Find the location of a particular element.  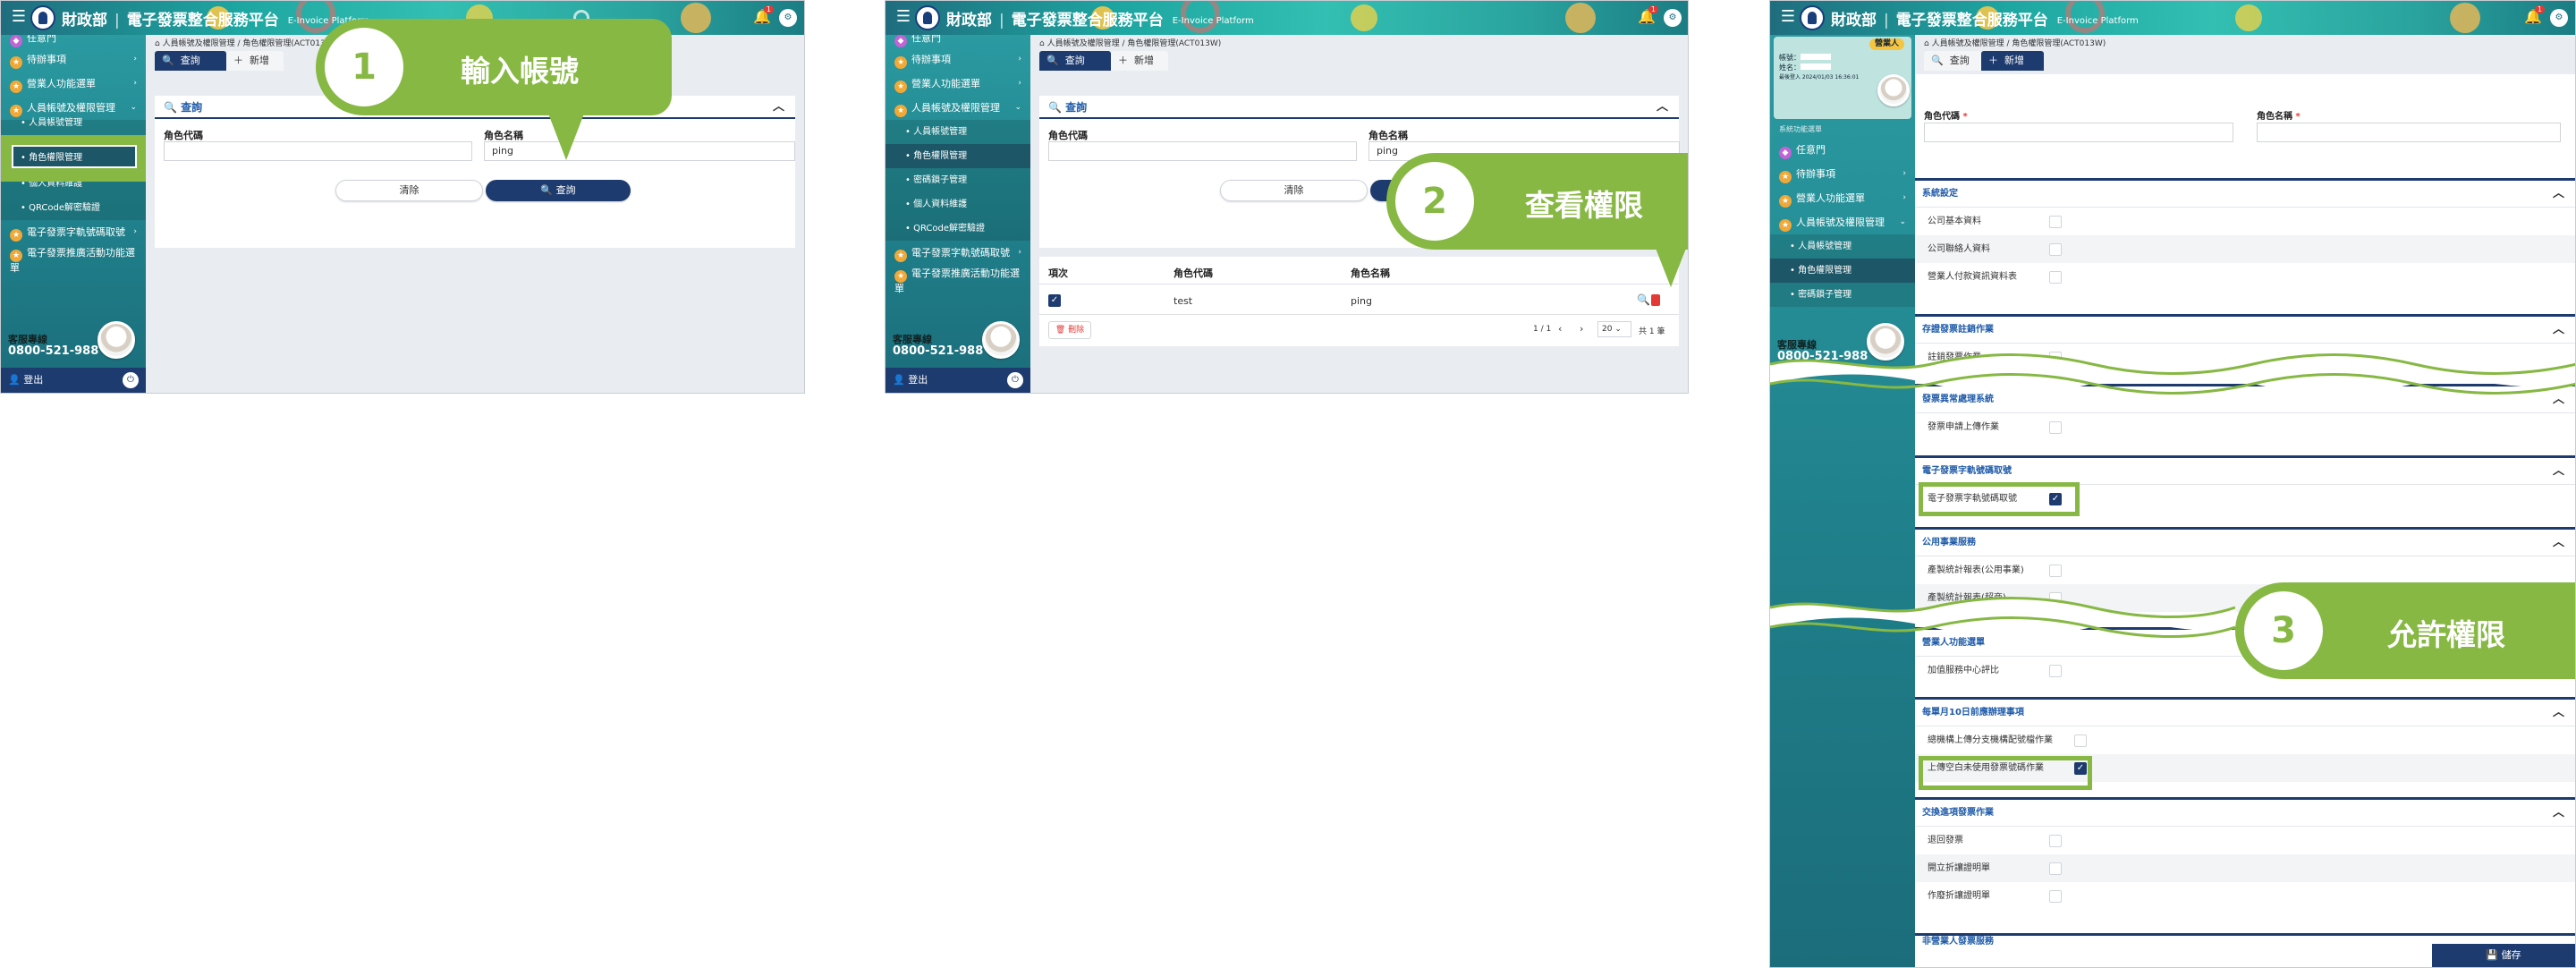

system-menu-label: 系統功能選單 is located at coordinates (1800, 129).